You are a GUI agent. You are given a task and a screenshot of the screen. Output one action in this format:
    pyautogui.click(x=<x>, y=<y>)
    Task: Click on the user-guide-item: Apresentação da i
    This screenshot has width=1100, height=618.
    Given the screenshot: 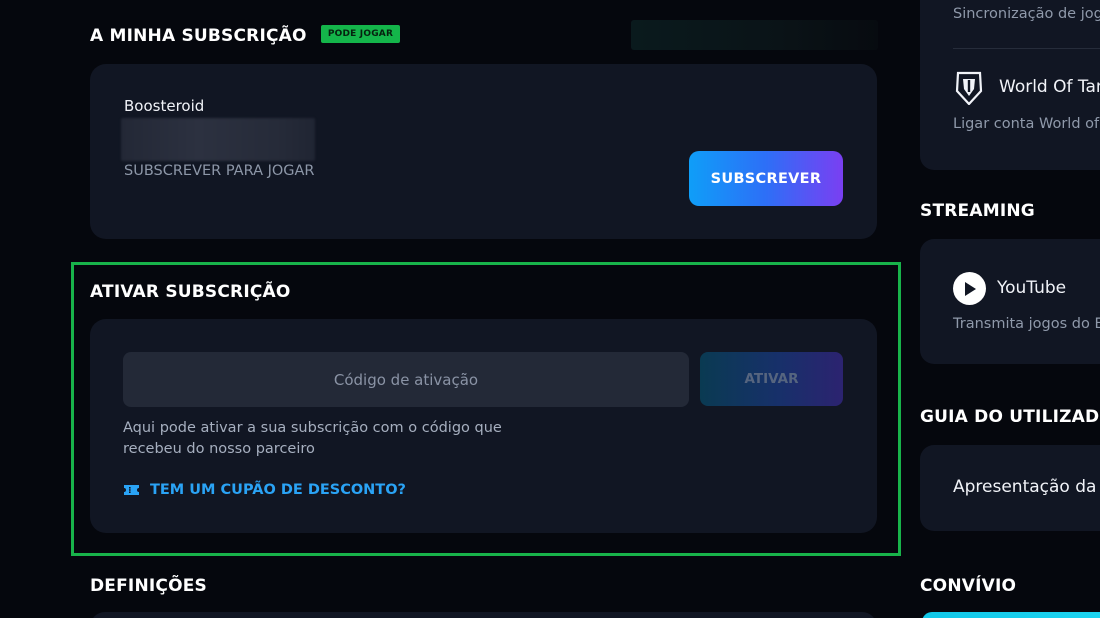 What is the action you would take?
    pyautogui.click(x=1026, y=487)
    